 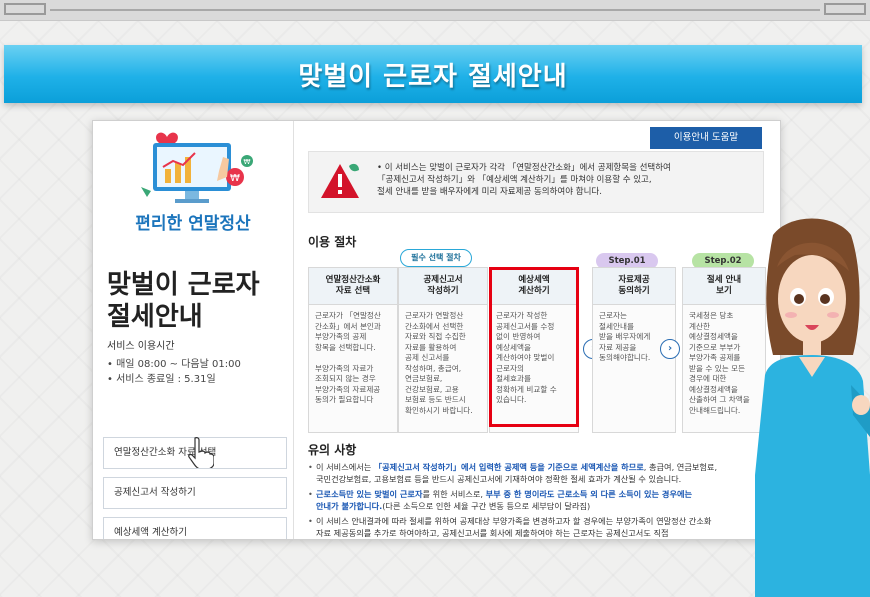 I want to click on caution-text: (다른 소득으로 인한 세율 구간 변동 등으로 세부담이 달라짐), so click(x=486, y=506).